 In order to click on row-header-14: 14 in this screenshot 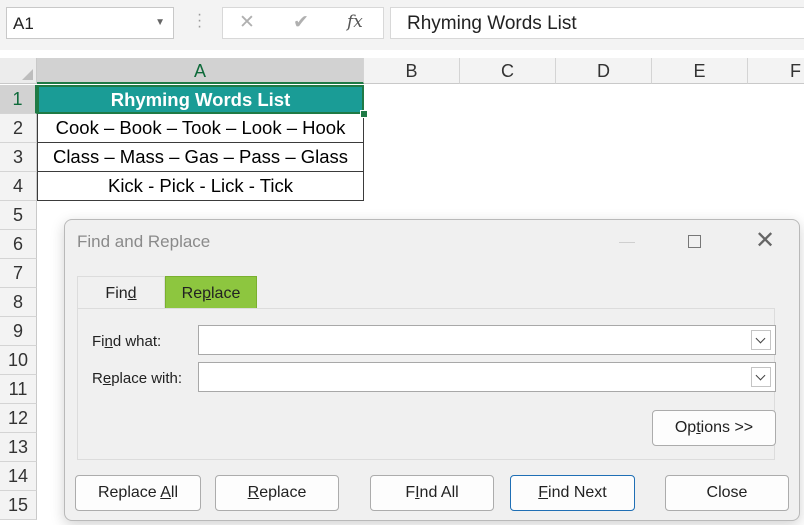, I will do `click(18, 476)`.